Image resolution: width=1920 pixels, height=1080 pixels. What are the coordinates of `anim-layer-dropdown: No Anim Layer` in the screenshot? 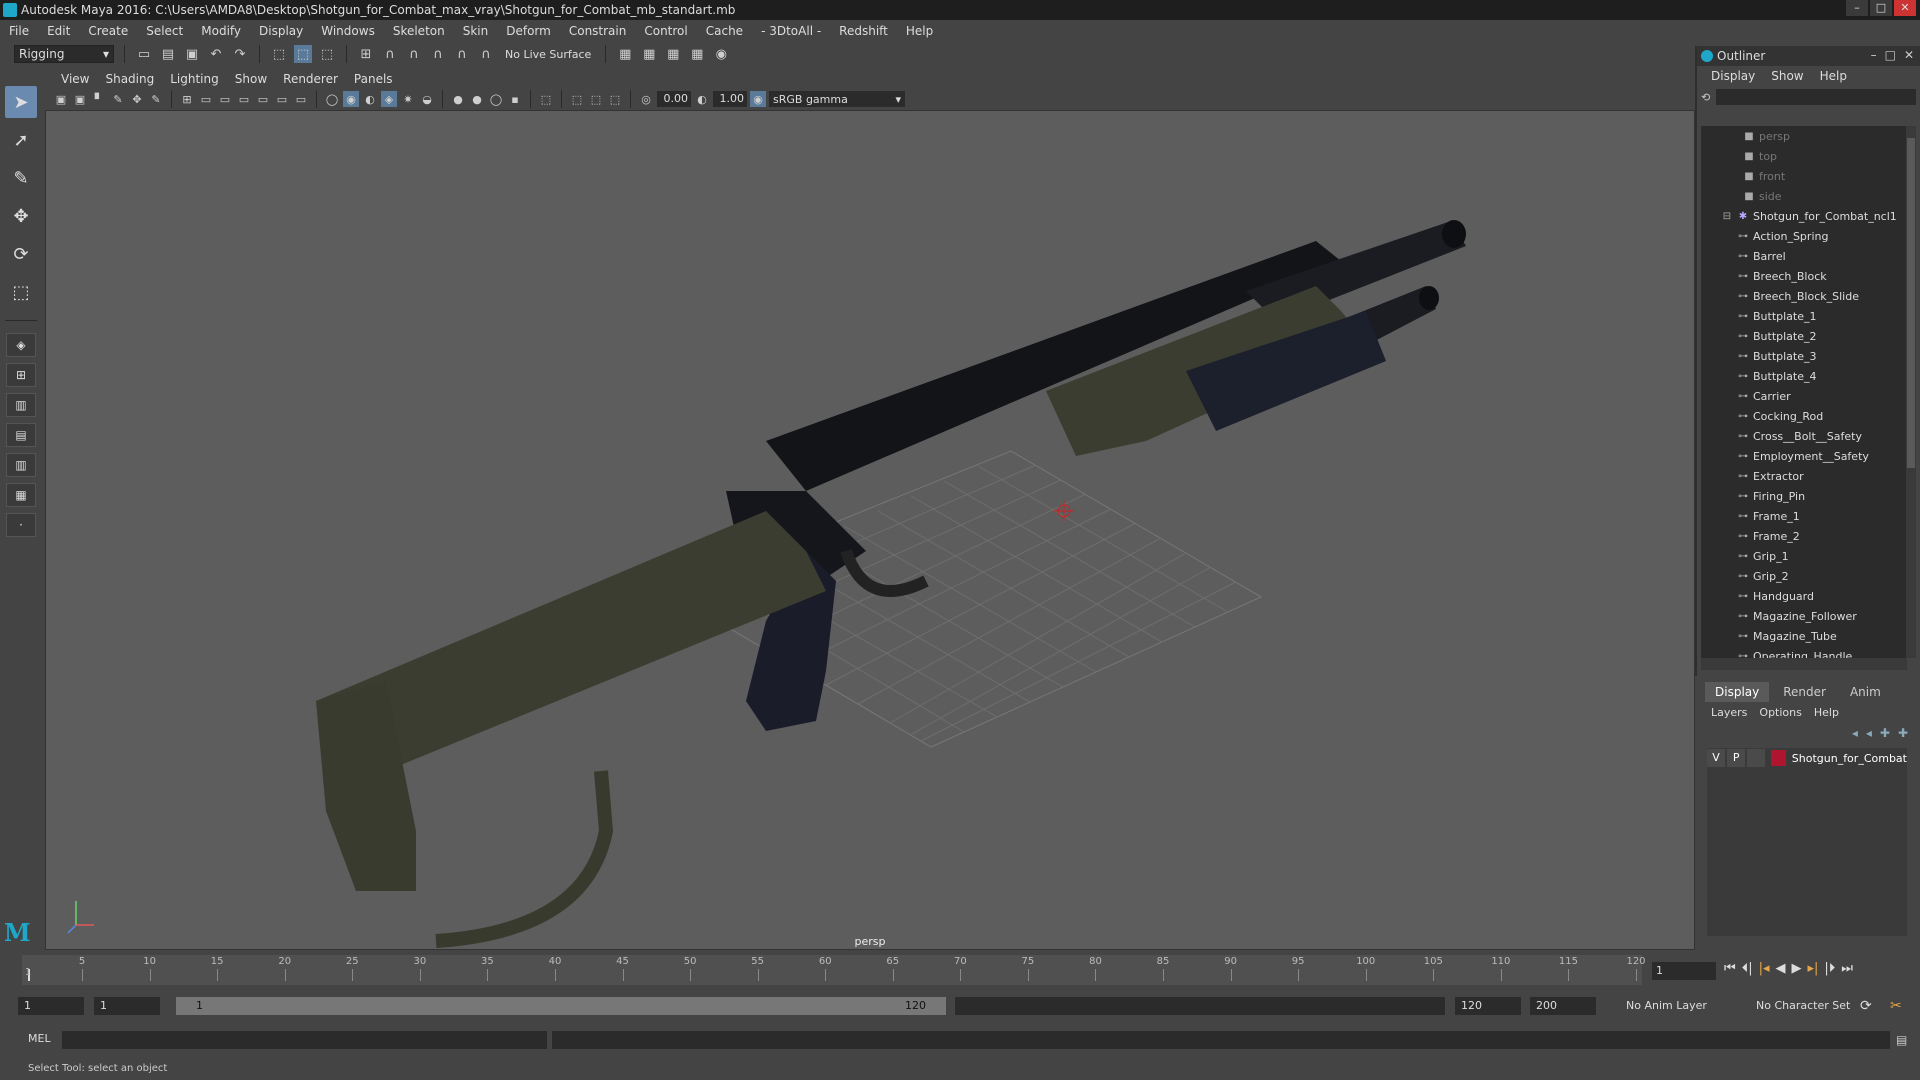 It's located at (1666, 1006).